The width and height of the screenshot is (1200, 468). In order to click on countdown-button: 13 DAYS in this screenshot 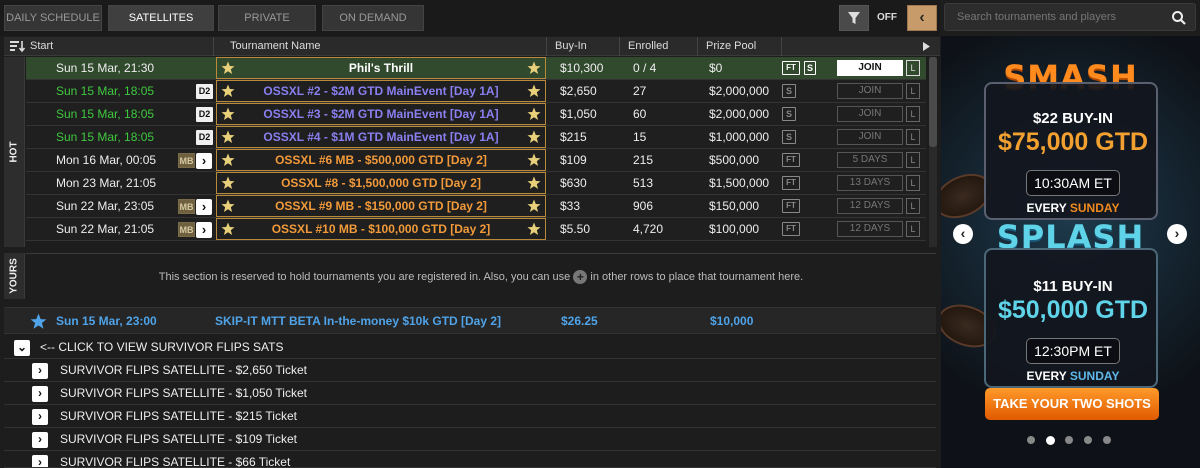, I will do `click(870, 183)`.